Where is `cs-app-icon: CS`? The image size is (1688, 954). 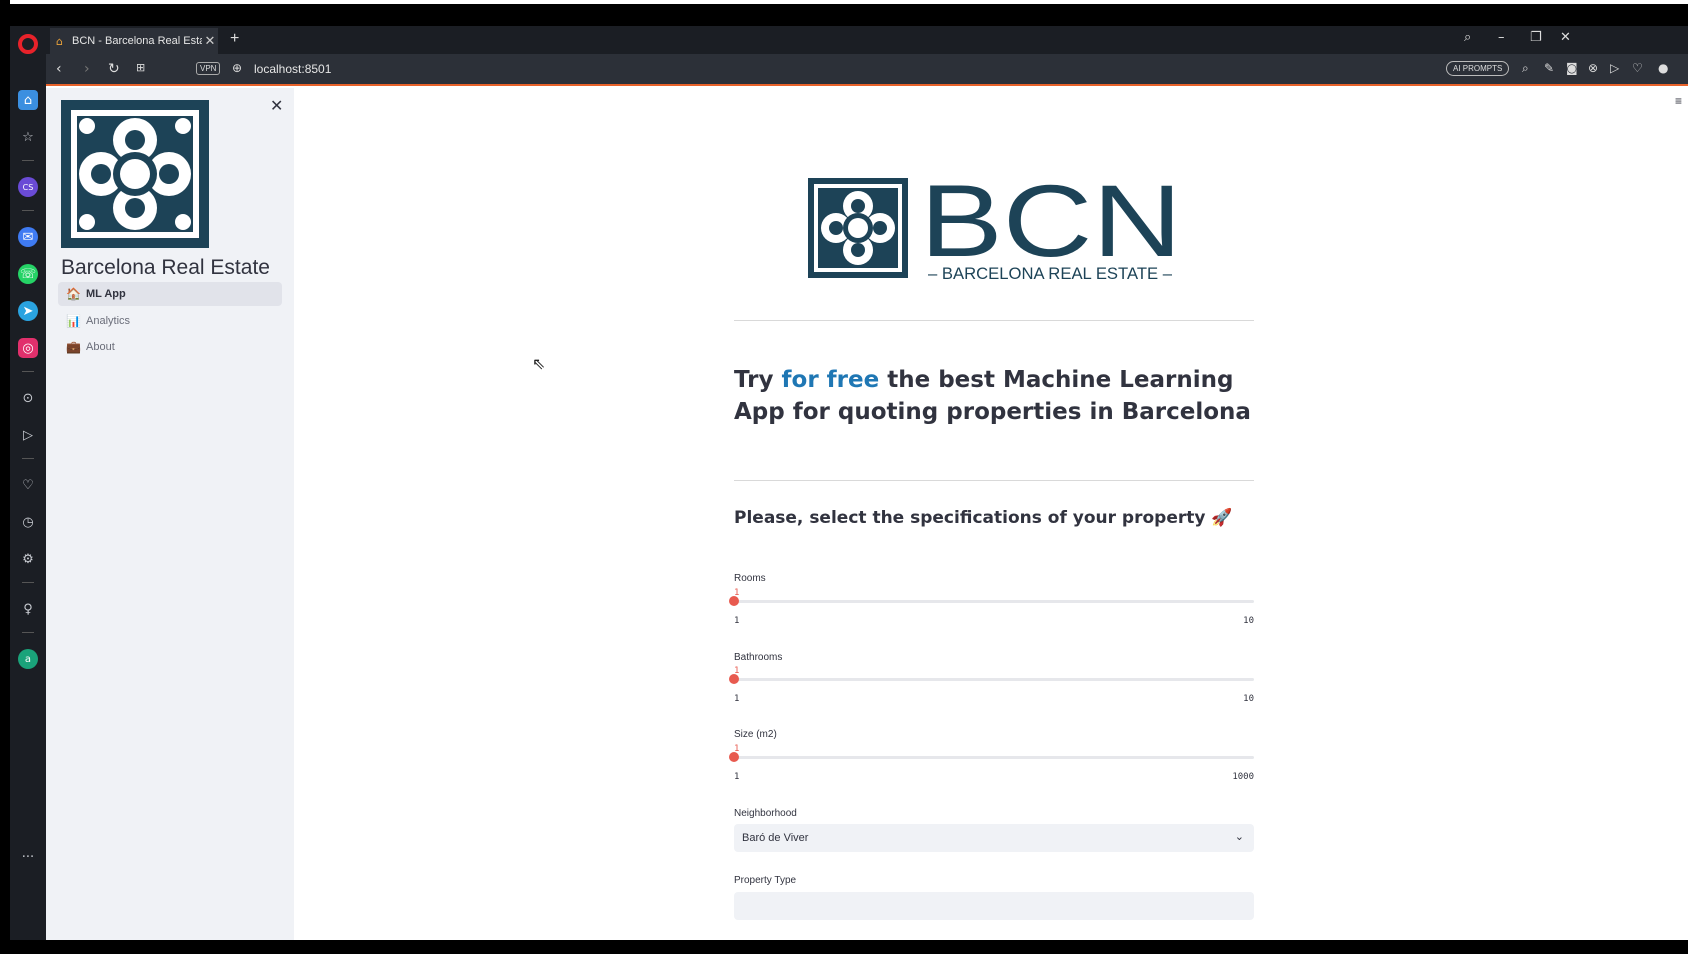
cs-app-icon: CS is located at coordinates (28, 187).